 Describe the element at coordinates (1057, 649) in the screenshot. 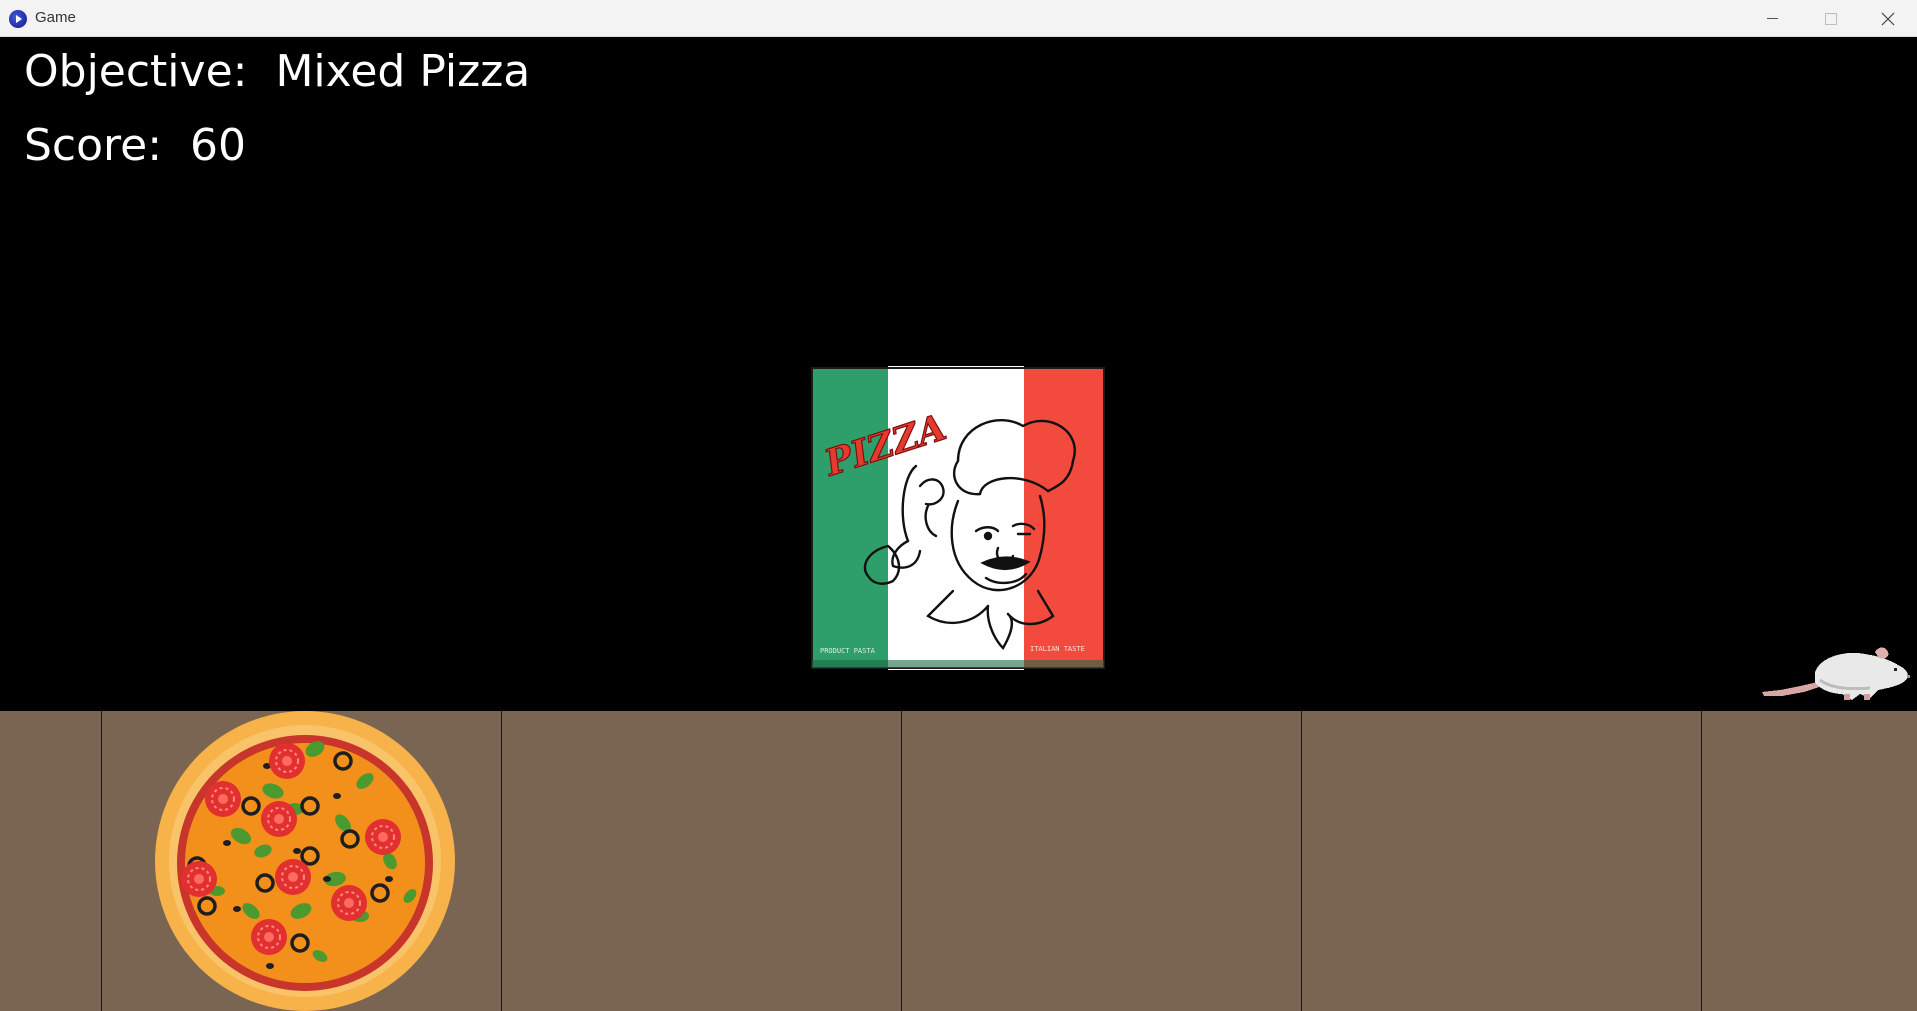

I see `box-right-small-text: ITALIAN TASTE` at that location.